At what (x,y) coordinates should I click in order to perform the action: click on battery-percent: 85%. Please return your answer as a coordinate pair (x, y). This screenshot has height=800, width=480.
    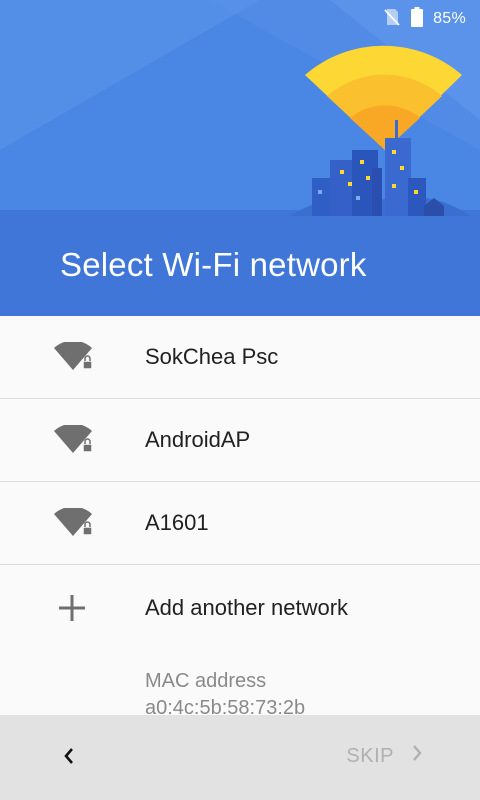
    Looking at the image, I should click on (449, 18).